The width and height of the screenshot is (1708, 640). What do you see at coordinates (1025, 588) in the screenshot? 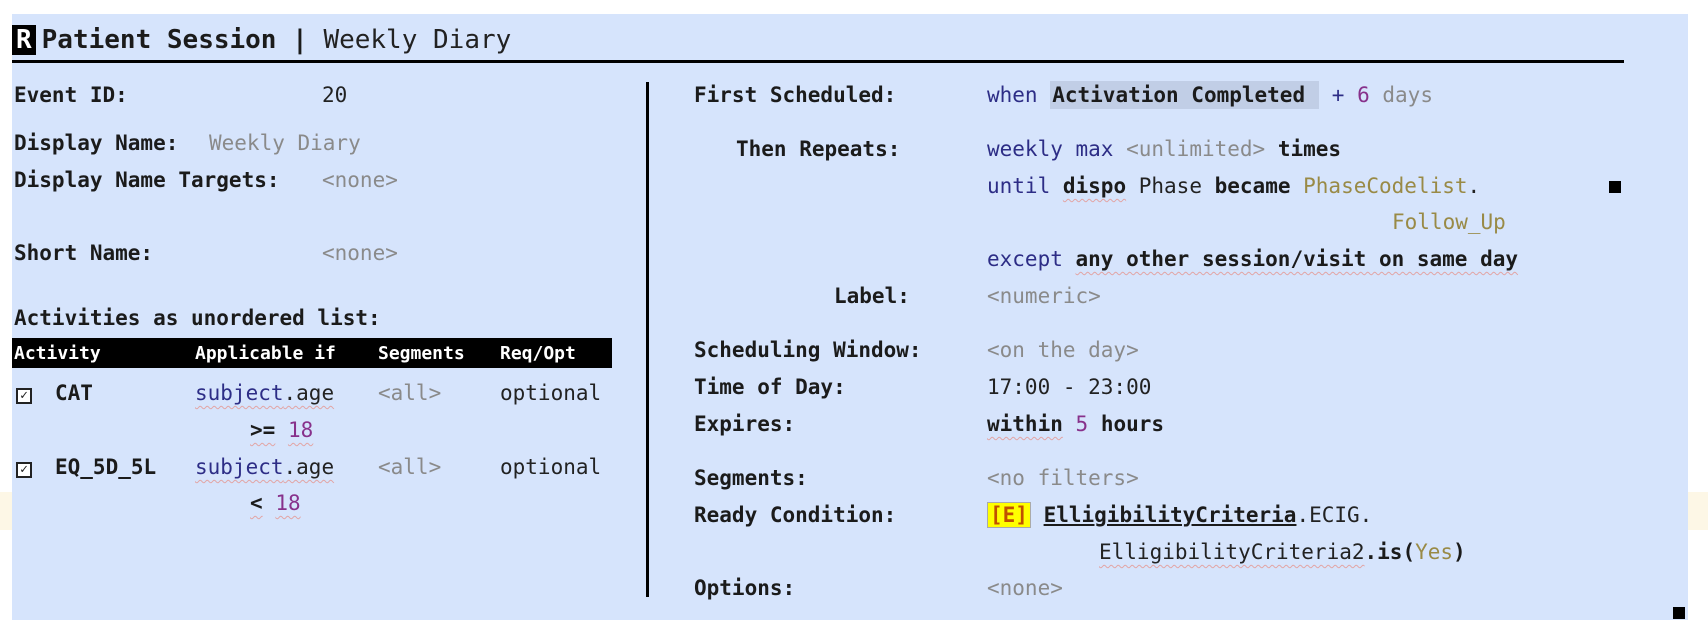
I see `options-value: <none>` at bounding box center [1025, 588].